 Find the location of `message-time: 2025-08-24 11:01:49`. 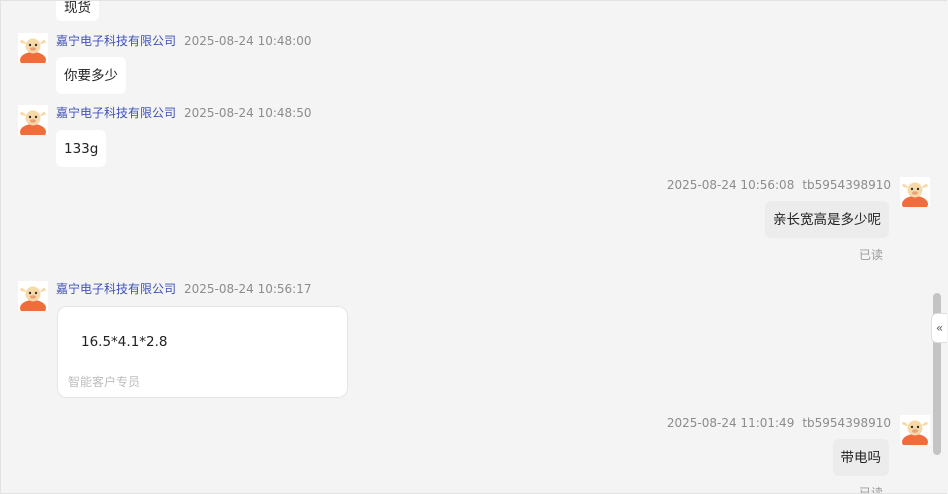

message-time: 2025-08-24 11:01:49 is located at coordinates (730, 423).